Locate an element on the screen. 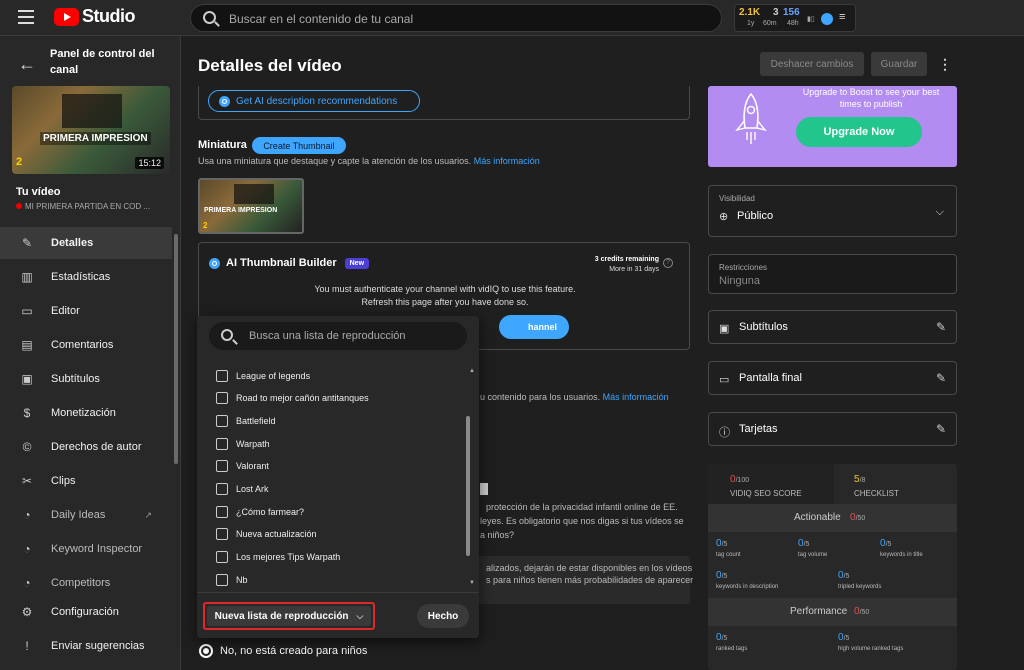 The width and height of the screenshot is (1024, 670). sidebar-item-detalles: ✎ Detalles is located at coordinates (86, 243).